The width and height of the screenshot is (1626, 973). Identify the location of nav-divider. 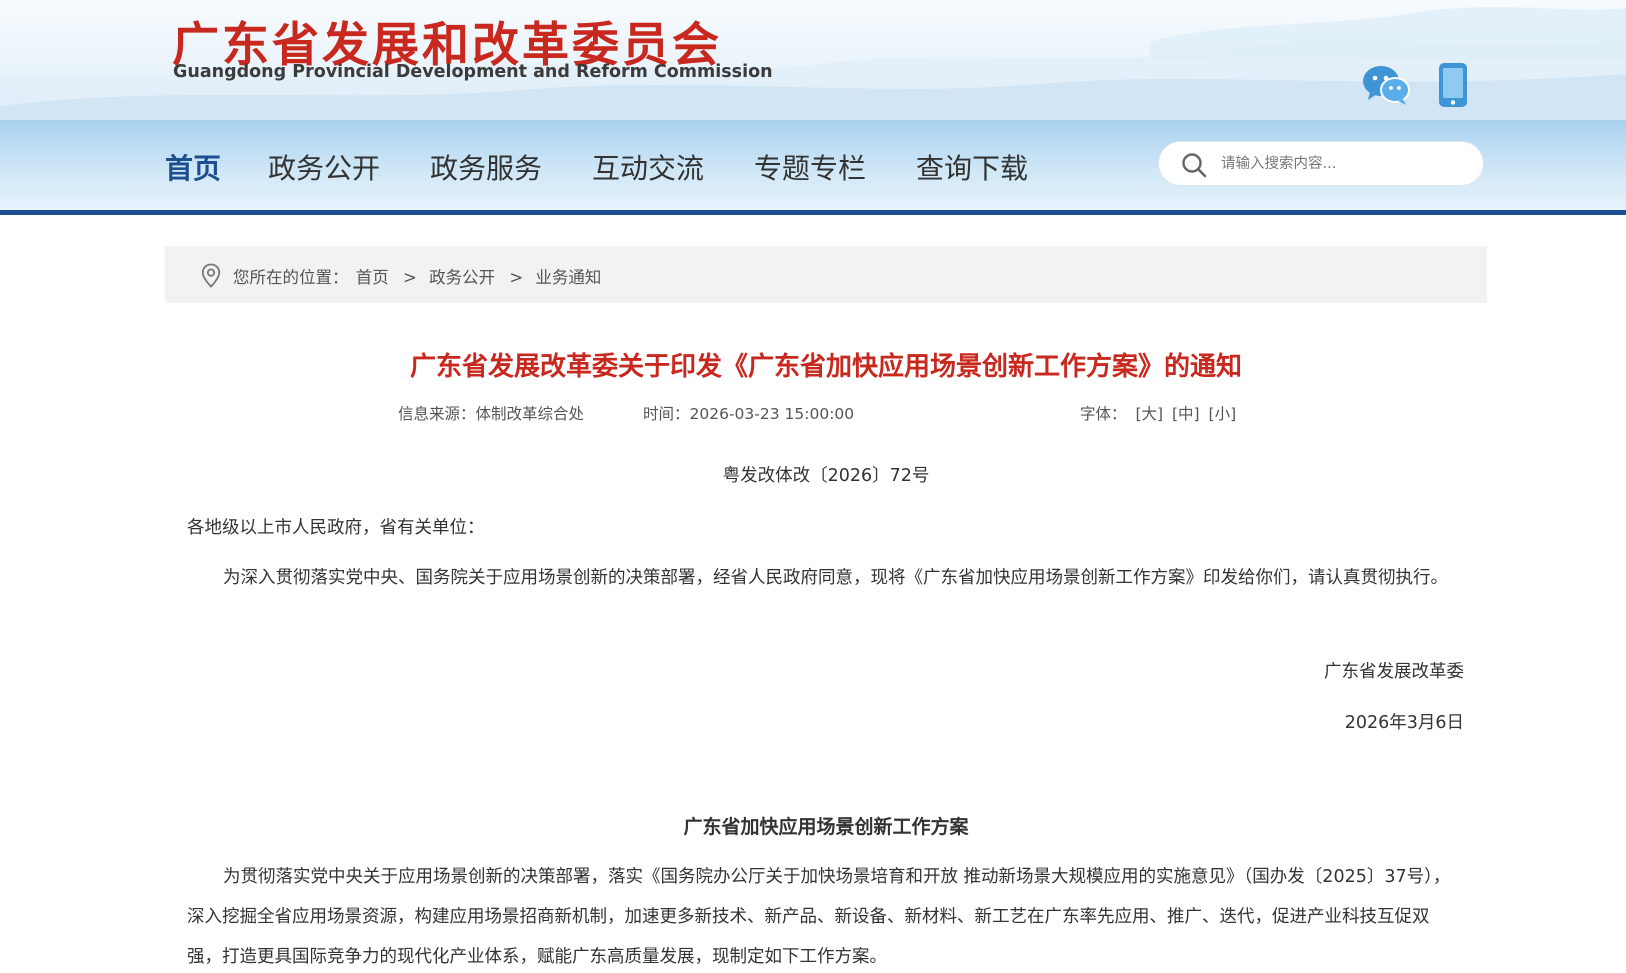
(813, 212).